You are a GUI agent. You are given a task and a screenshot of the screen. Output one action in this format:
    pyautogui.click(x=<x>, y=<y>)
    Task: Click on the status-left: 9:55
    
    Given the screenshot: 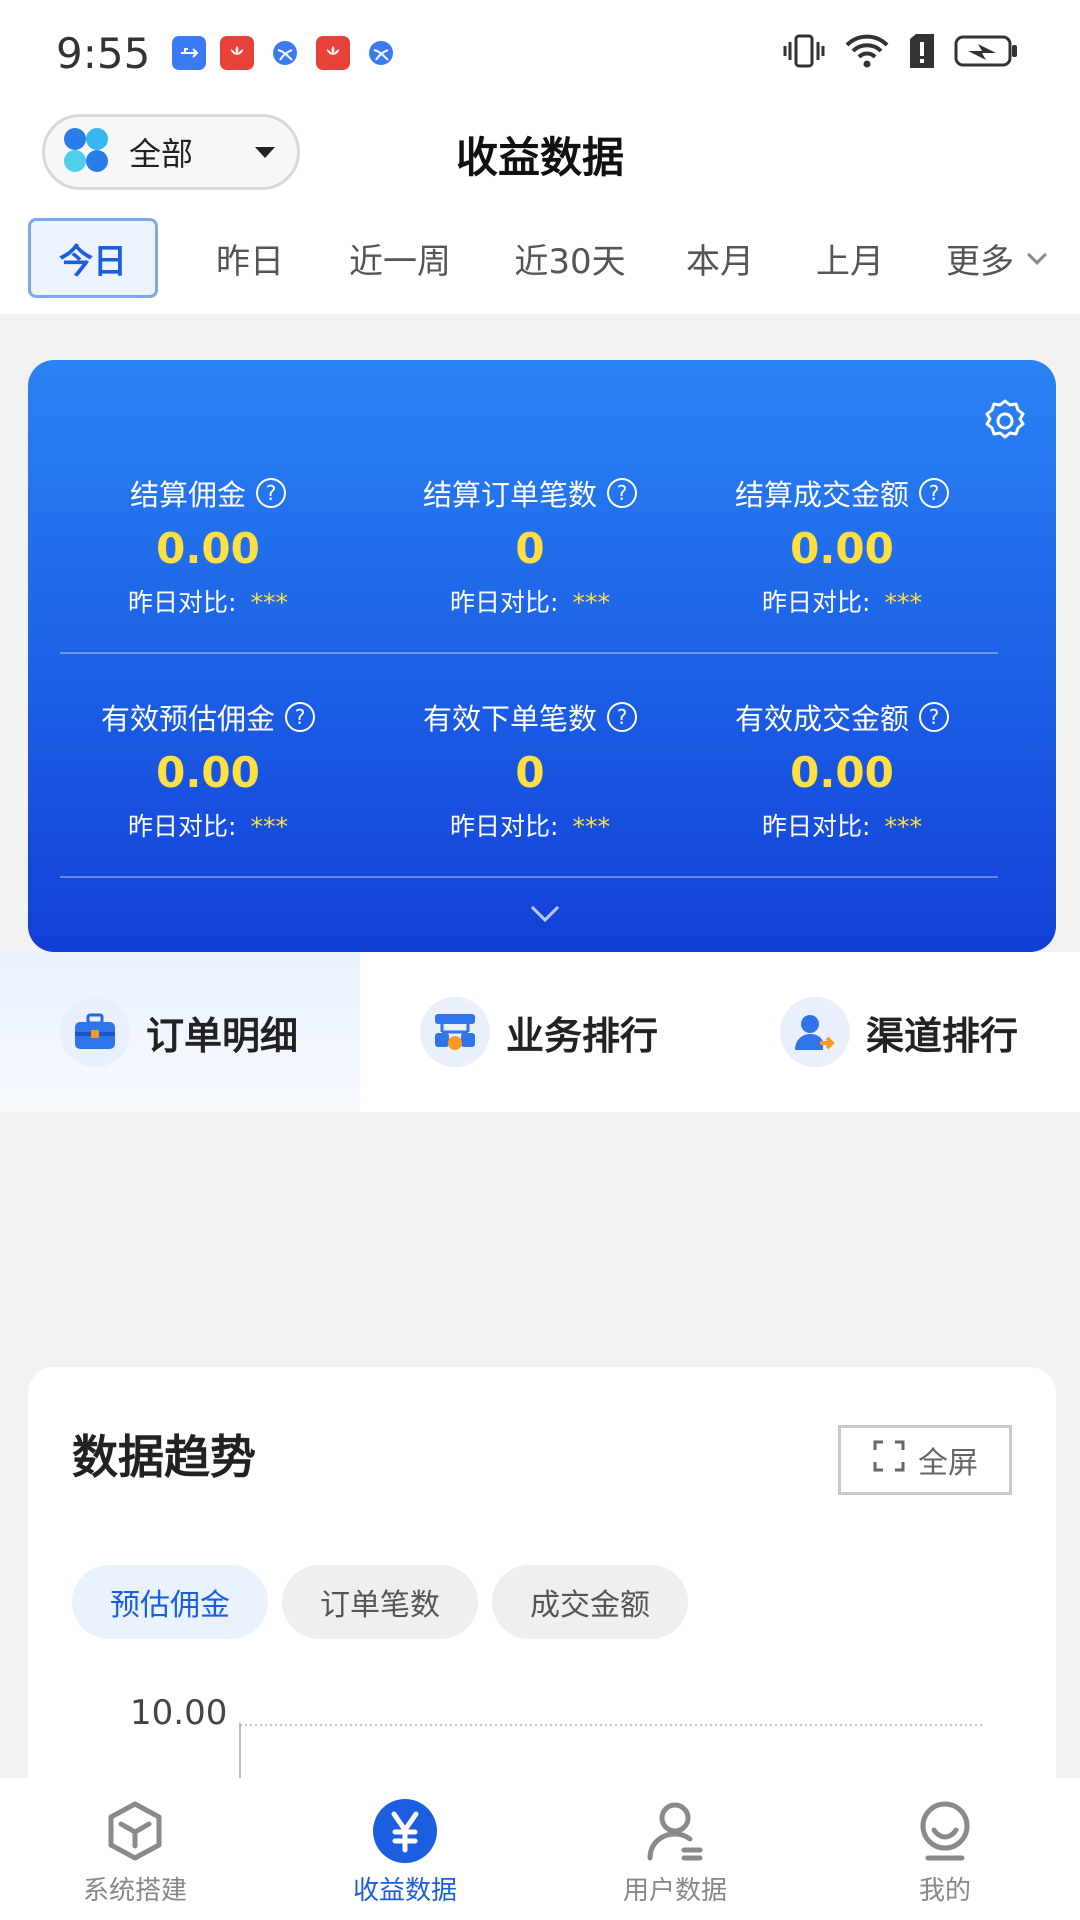 What is the action you would take?
    pyautogui.click(x=227, y=53)
    